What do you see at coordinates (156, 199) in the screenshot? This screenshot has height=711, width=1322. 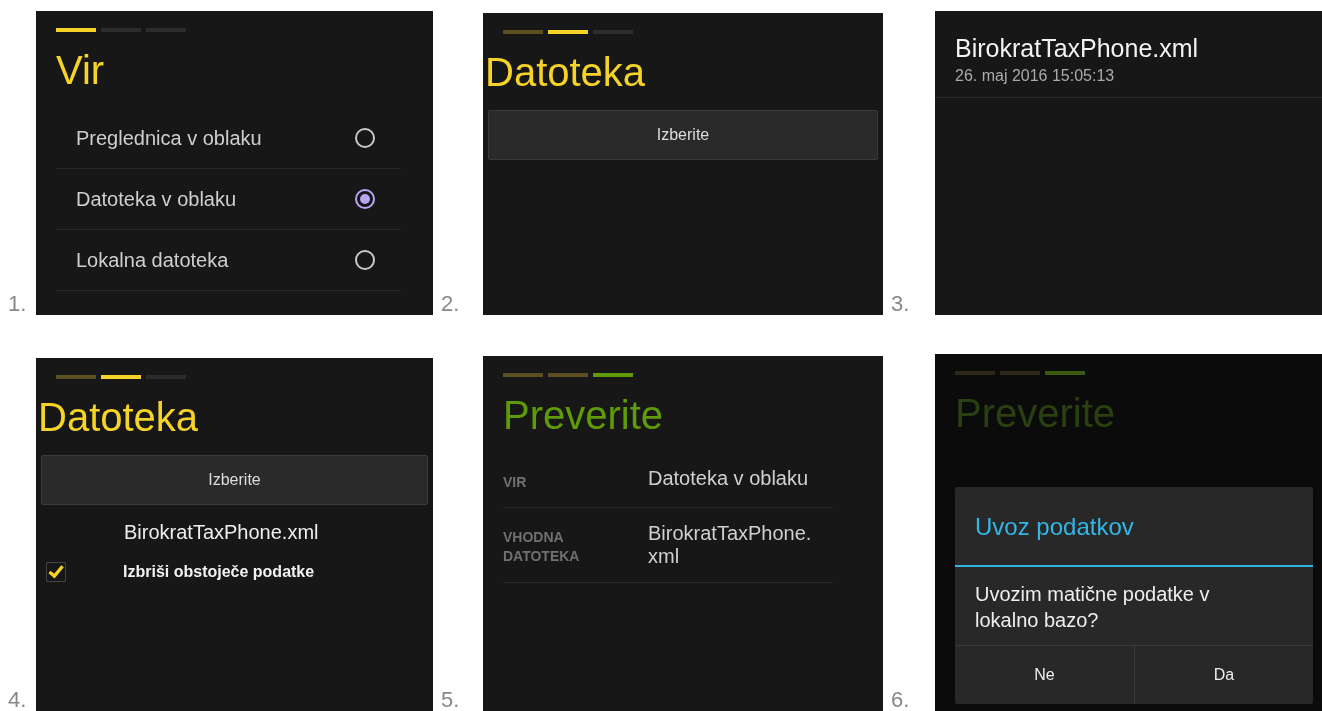 I see `option-label: Datoteka v oblaku` at bounding box center [156, 199].